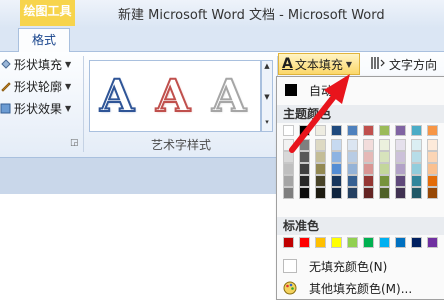  What do you see at coordinates (290, 288) in the screenshot?
I see `palette-icon` at bounding box center [290, 288].